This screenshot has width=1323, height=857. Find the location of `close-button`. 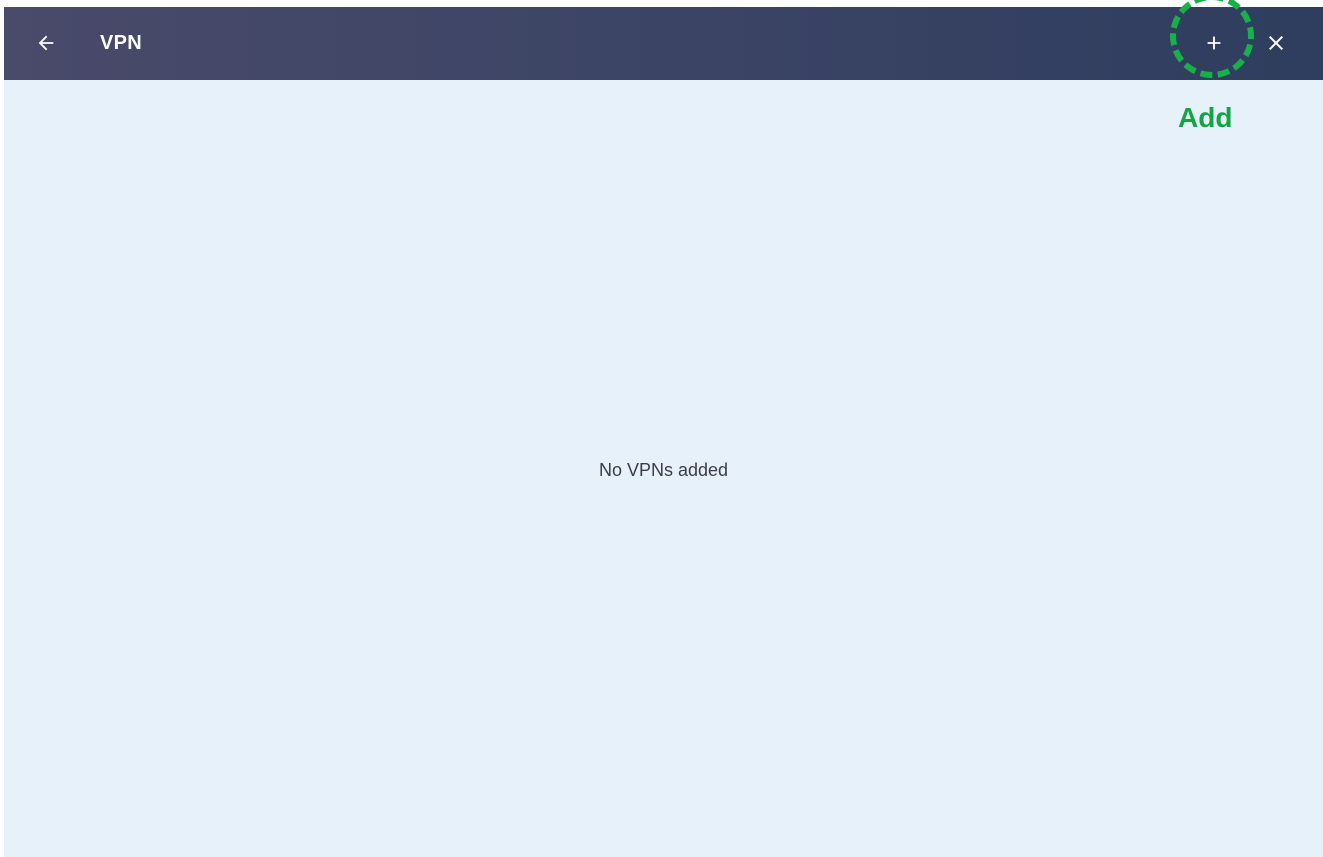

close-button is located at coordinates (1276, 43).